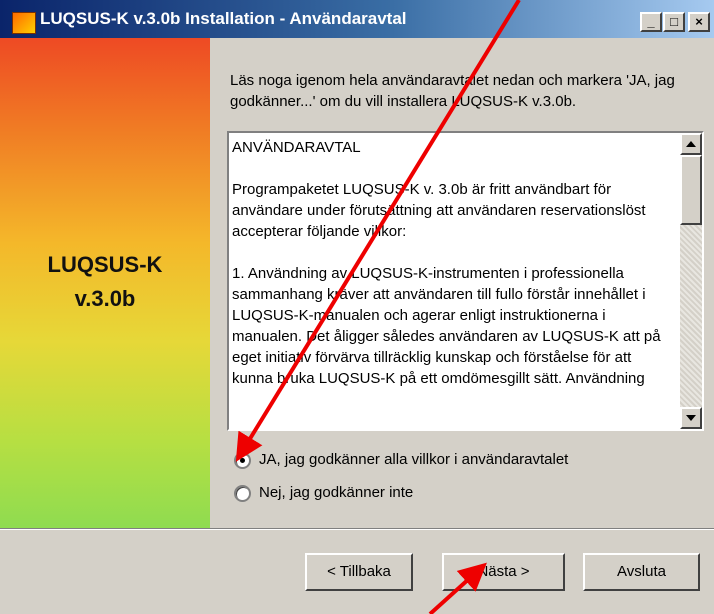 Image resolution: width=714 pixels, height=614 pixels. What do you see at coordinates (674, 22) in the screenshot?
I see `maximize-button: □` at bounding box center [674, 22].